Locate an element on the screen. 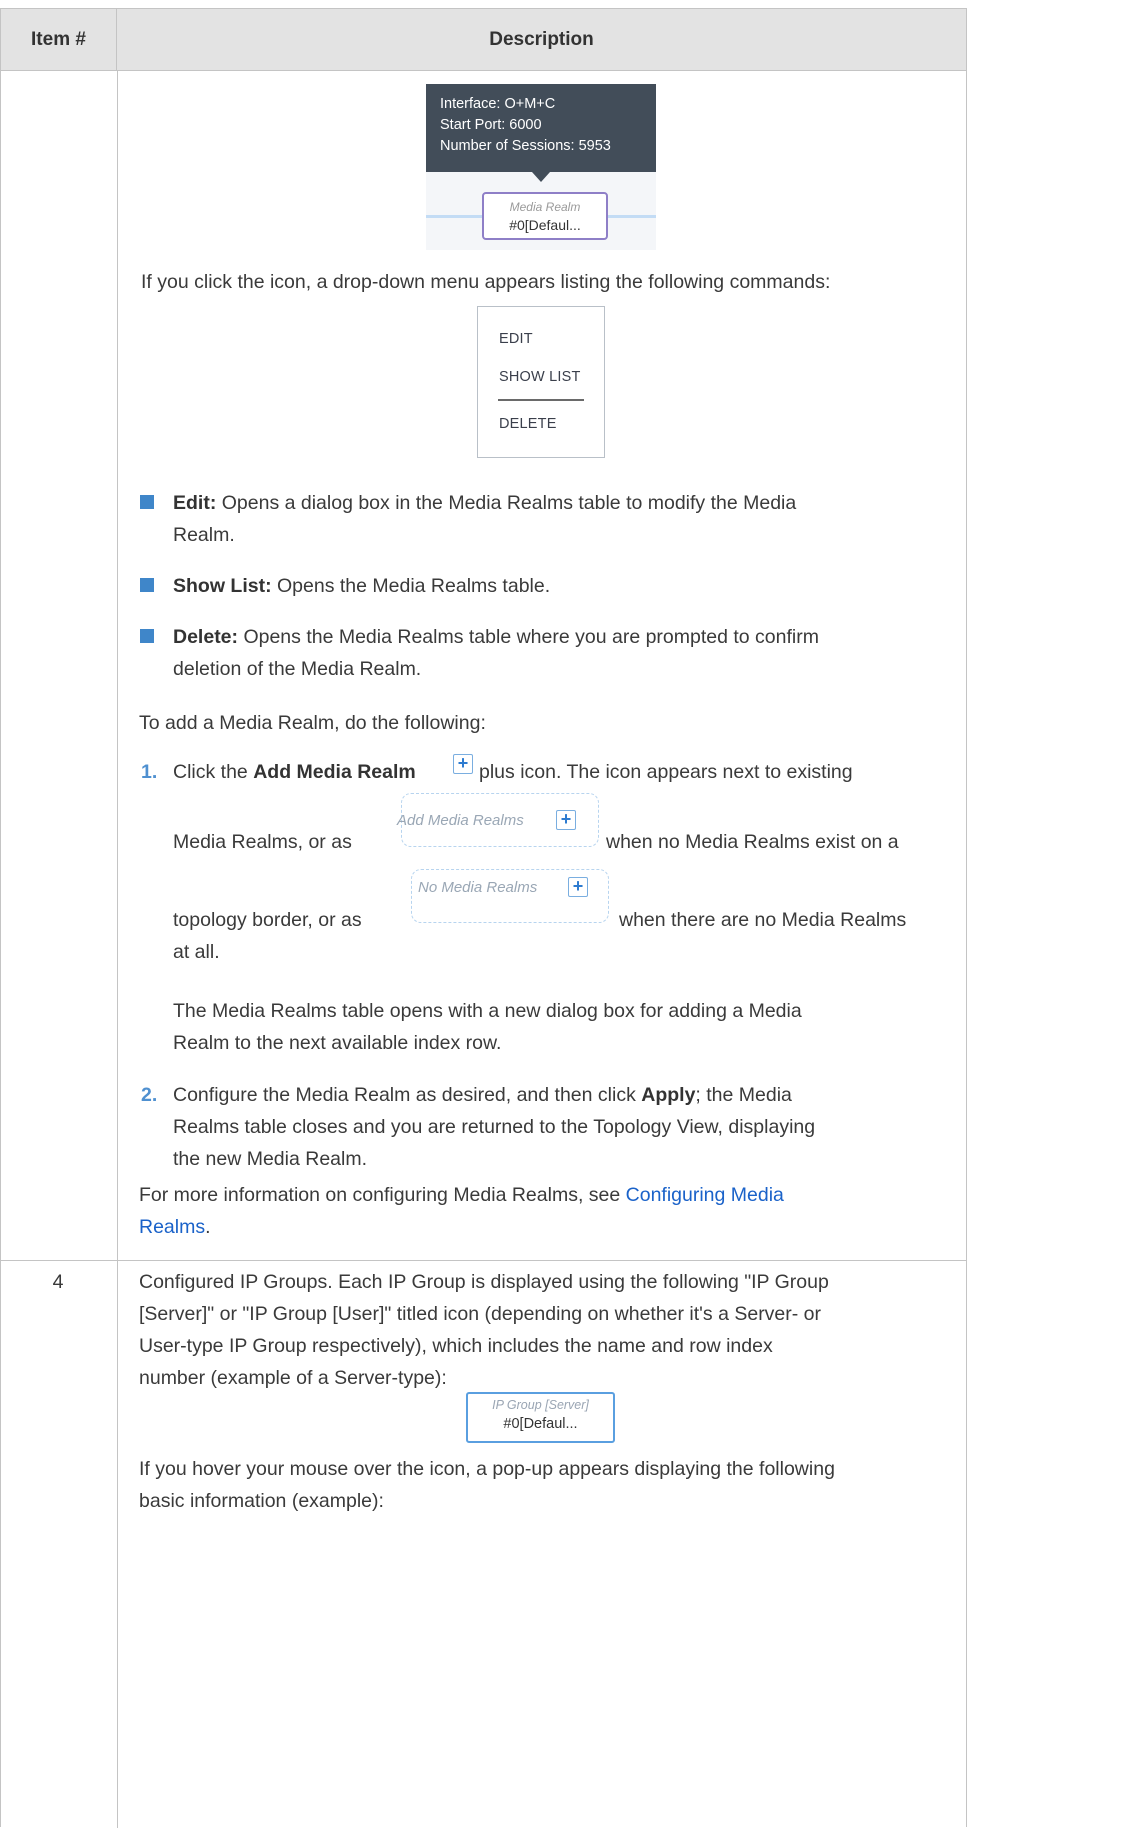 This screenshot has width=1127, height=1828. tooltip-line: Start Port: 6000 is located at coordinates (491, 125).